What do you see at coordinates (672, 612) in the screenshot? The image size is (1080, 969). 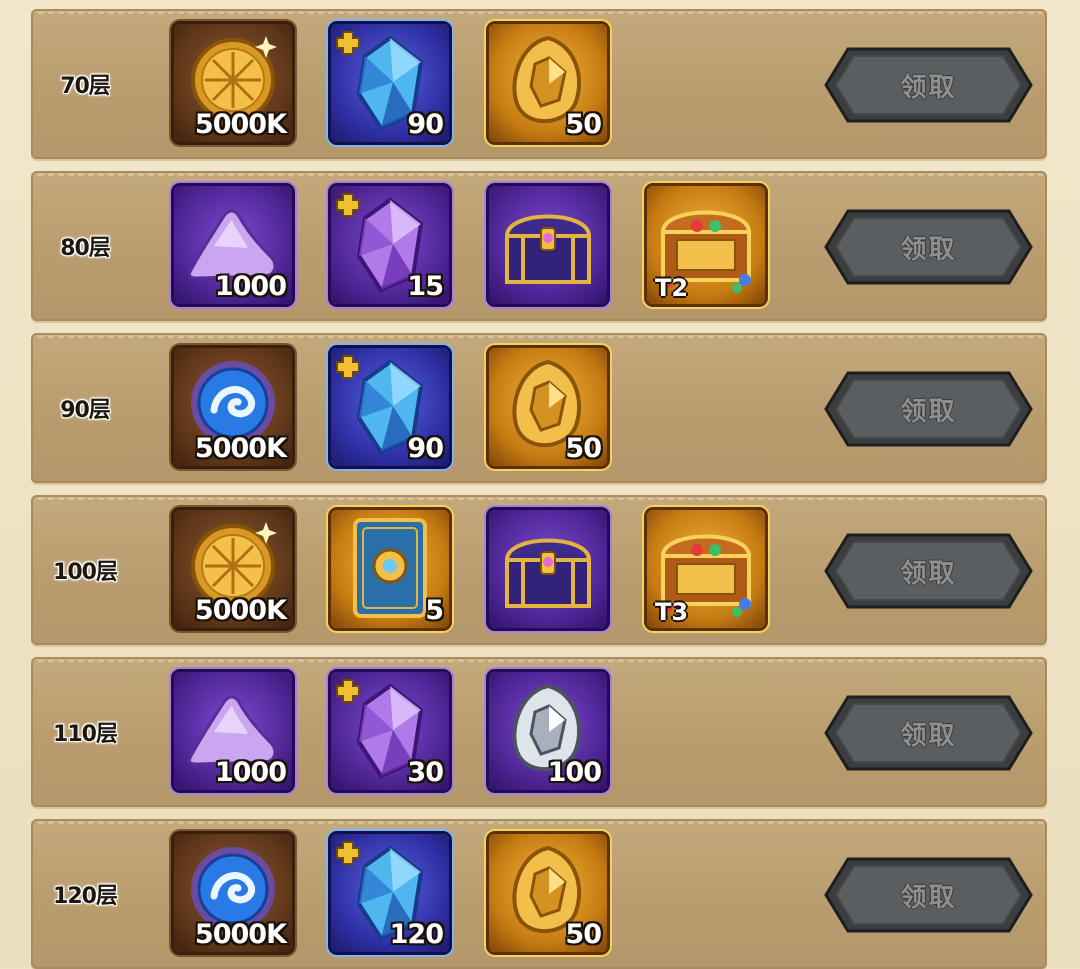 I see `item-tier: T3` at bounding box center [672, 612].